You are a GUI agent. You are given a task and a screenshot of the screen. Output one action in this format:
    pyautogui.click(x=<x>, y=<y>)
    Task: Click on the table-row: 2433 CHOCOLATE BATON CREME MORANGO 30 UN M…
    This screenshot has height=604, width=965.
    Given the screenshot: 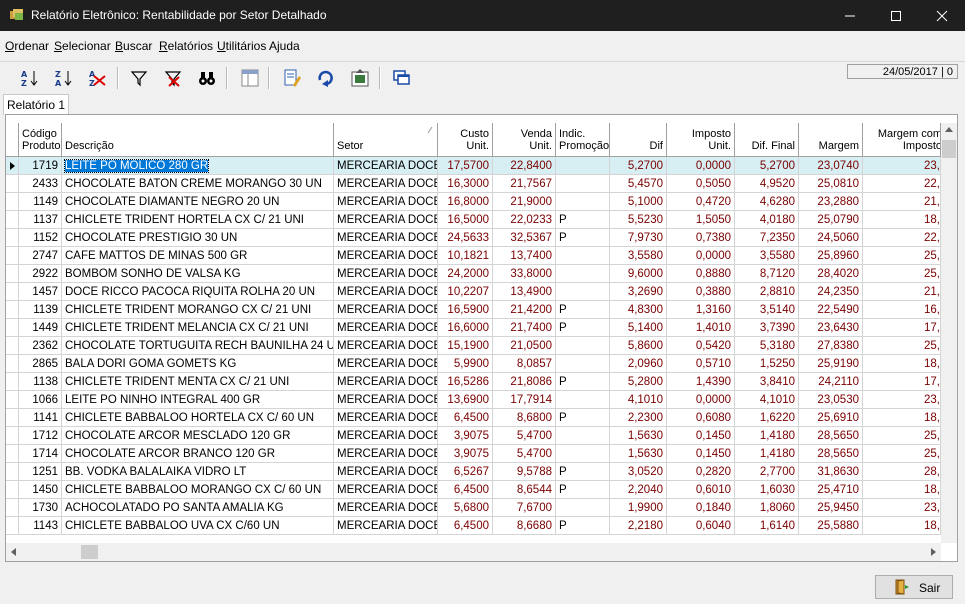 What is the action you would take?
    pyautogui.click(x=473, y=184)
    